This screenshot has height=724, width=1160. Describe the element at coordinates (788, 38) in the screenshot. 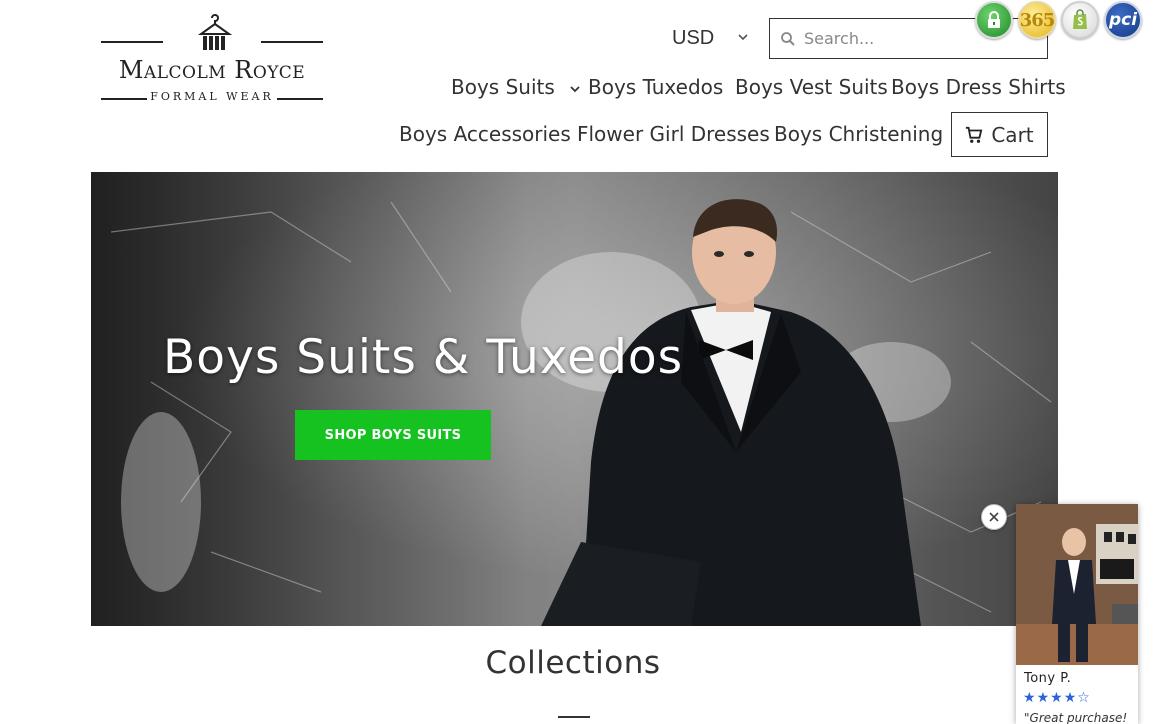

I see `search-icon` at that location.